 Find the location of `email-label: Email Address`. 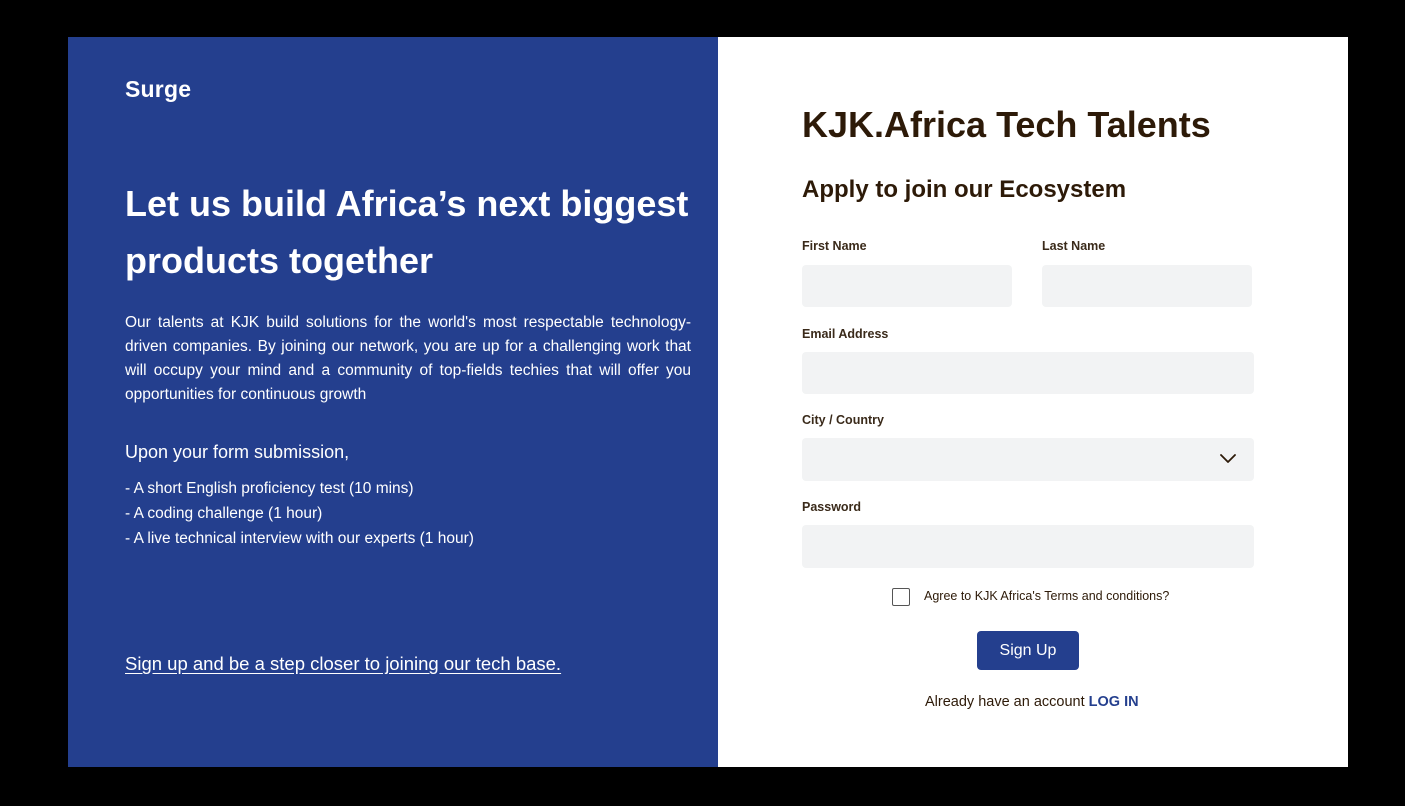

email-label: Email Address is located at coordinates (845, 334).